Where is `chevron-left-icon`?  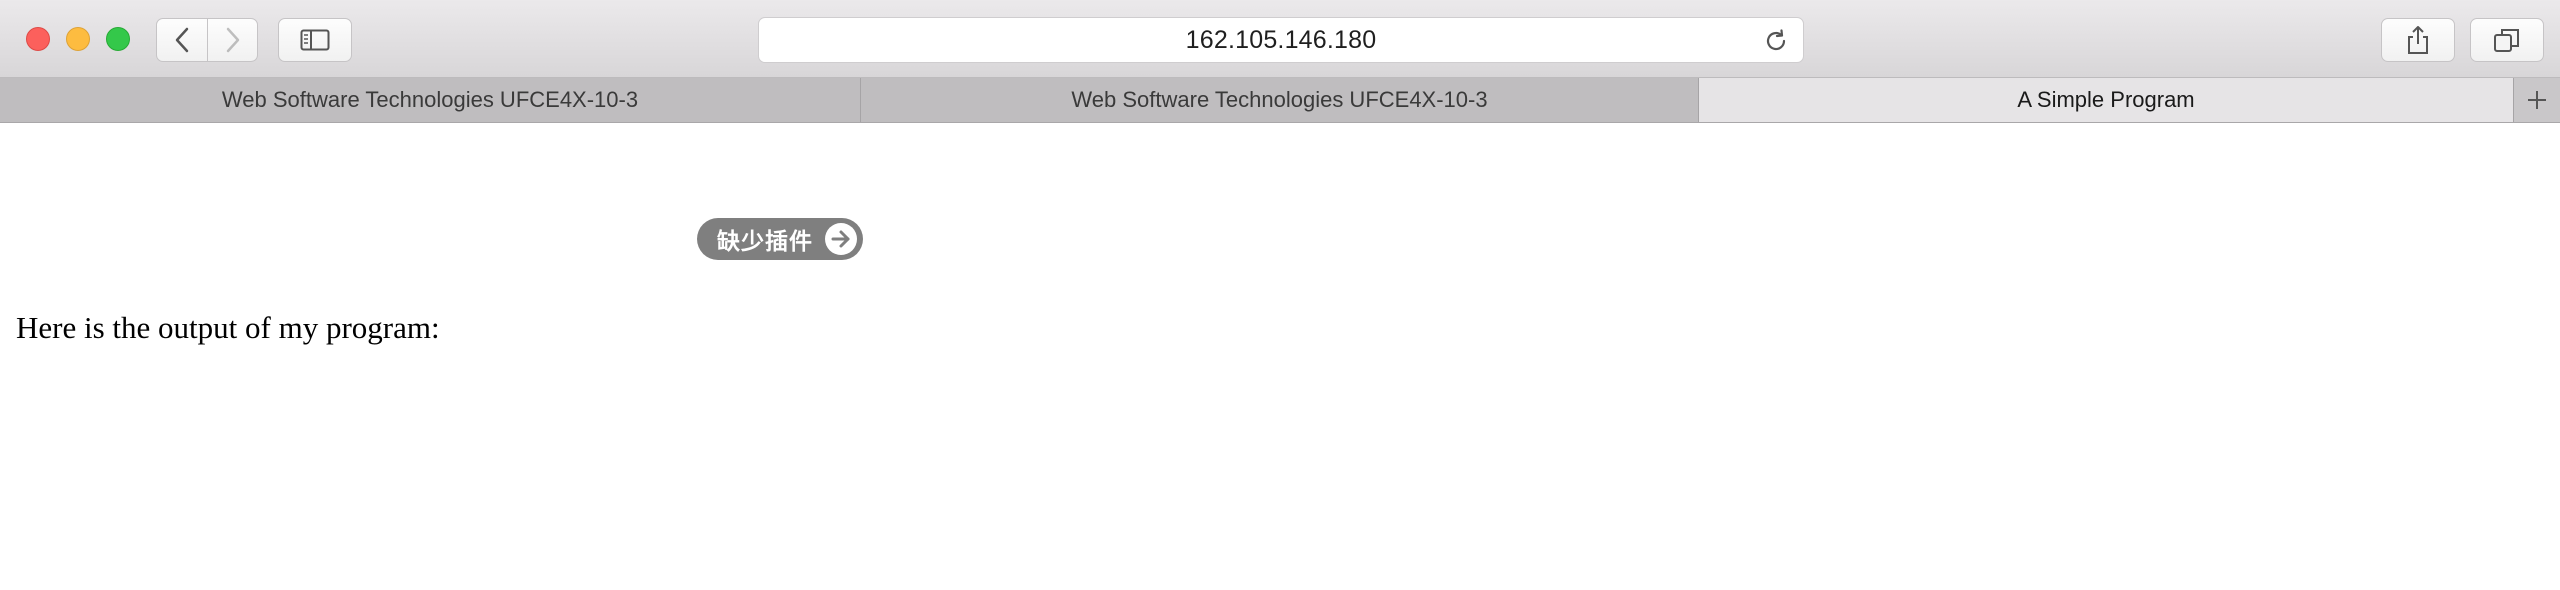 chevron-left-icon is located at coordinates (182, 40).